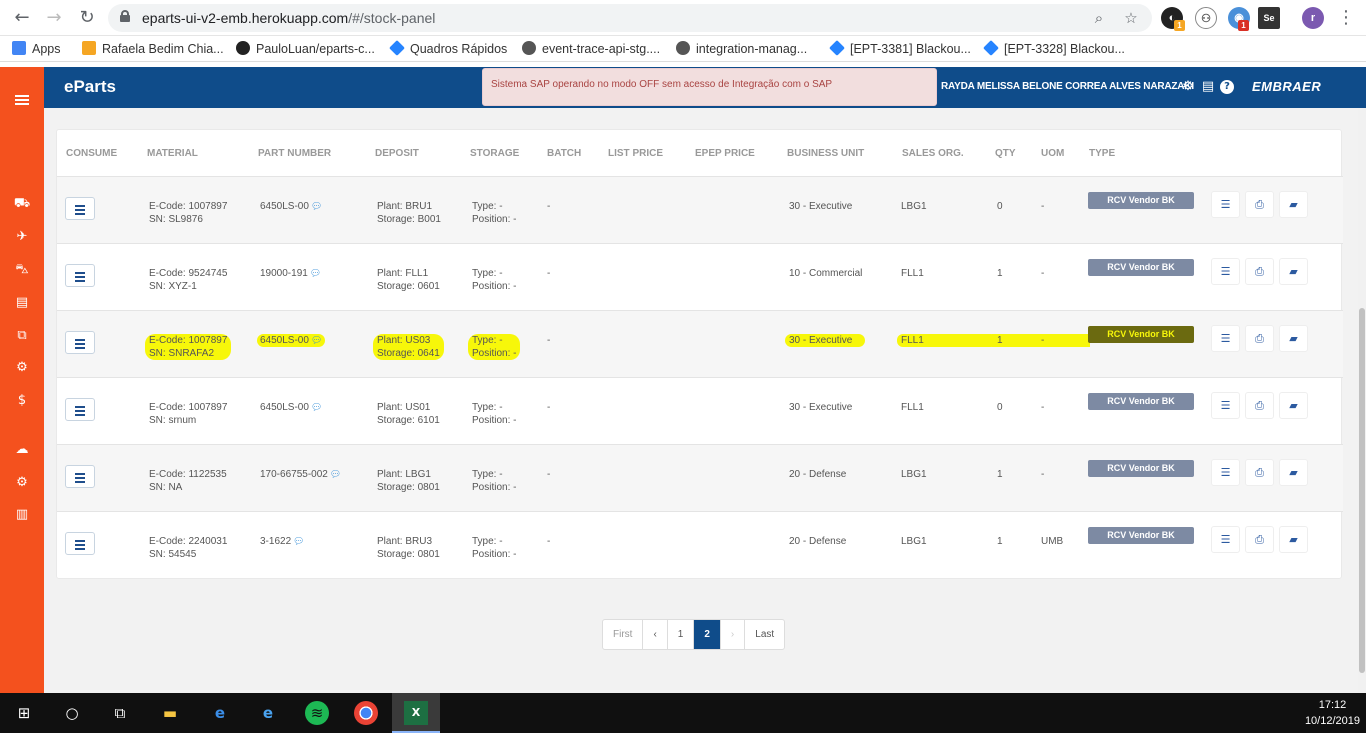  Describe the element at coordinates (170, 713) in the screenshot. I see `file-explorer-icon: ▬` at that location.